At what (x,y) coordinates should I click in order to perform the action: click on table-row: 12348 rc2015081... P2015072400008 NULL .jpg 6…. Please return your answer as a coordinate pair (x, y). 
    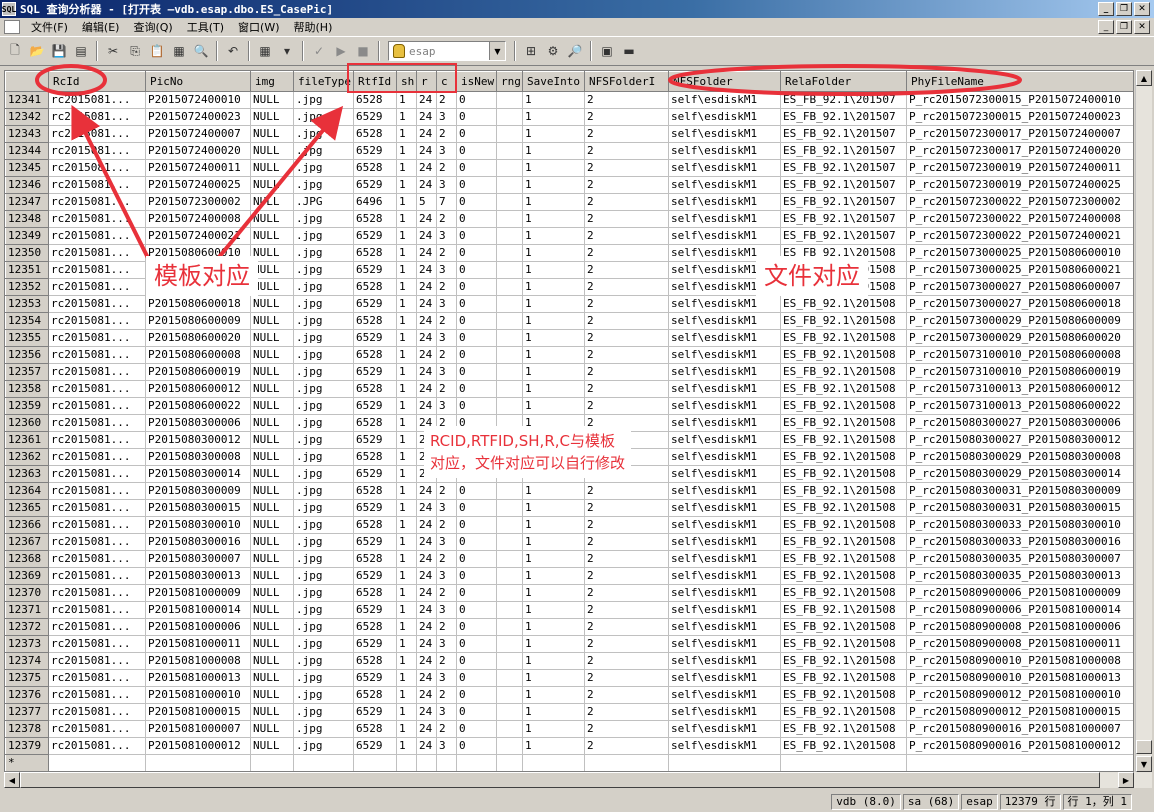
    Looking at the image, I should click on (569, 219).